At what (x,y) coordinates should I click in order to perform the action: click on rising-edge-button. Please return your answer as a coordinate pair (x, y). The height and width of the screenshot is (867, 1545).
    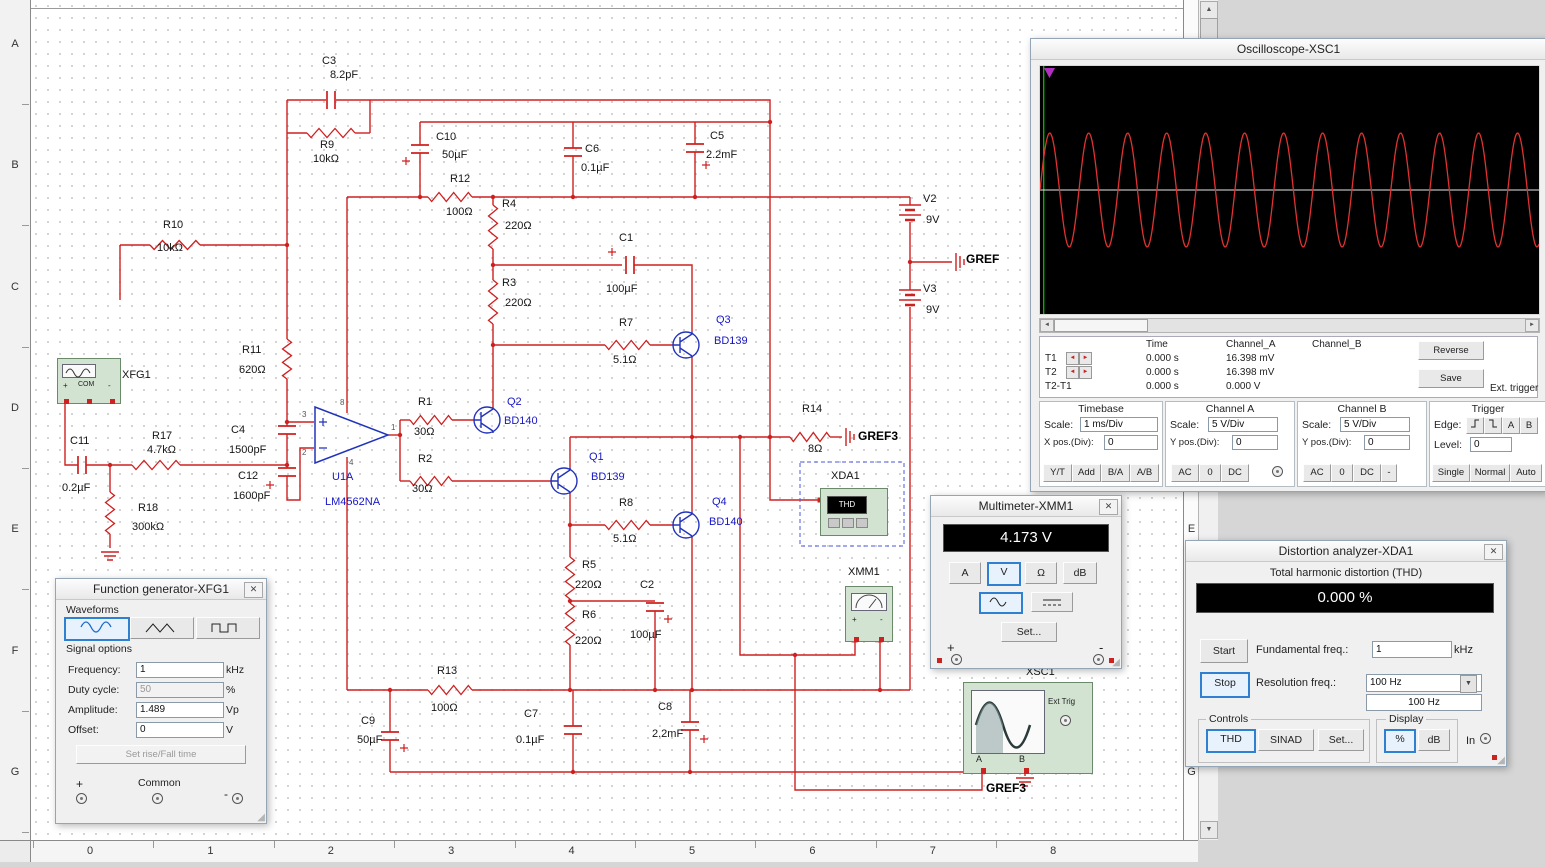
    Looking at the image, I should click on (1475, 425).